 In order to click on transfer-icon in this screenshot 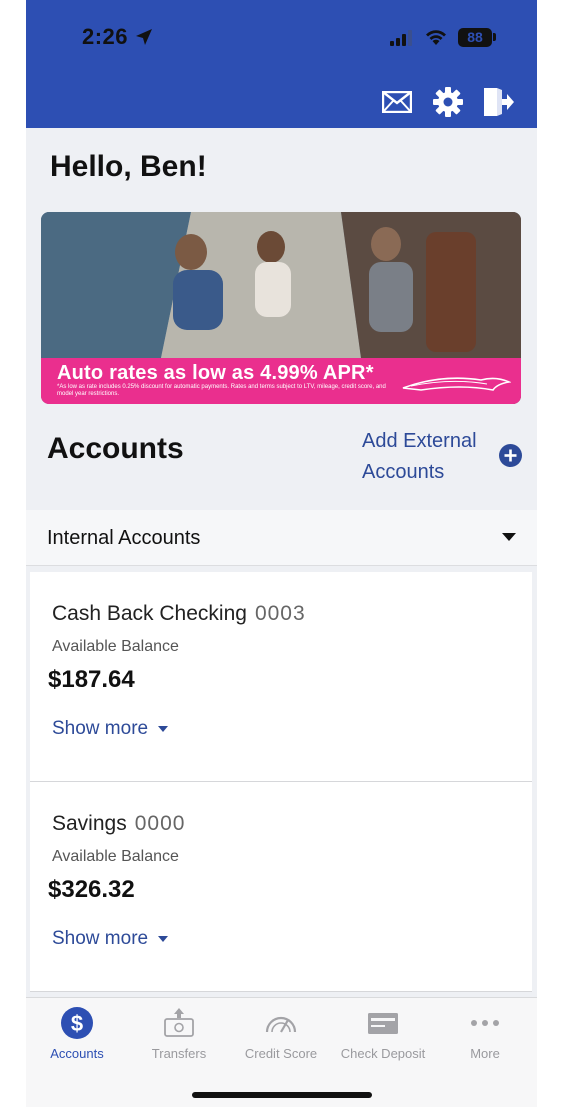, I will do `click(179, 1022)`.